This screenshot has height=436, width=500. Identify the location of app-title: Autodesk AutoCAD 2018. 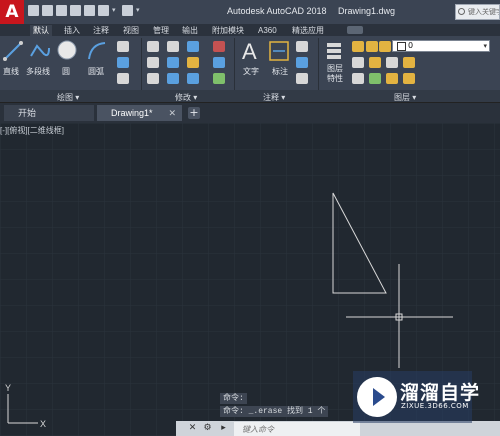
(277, 11).